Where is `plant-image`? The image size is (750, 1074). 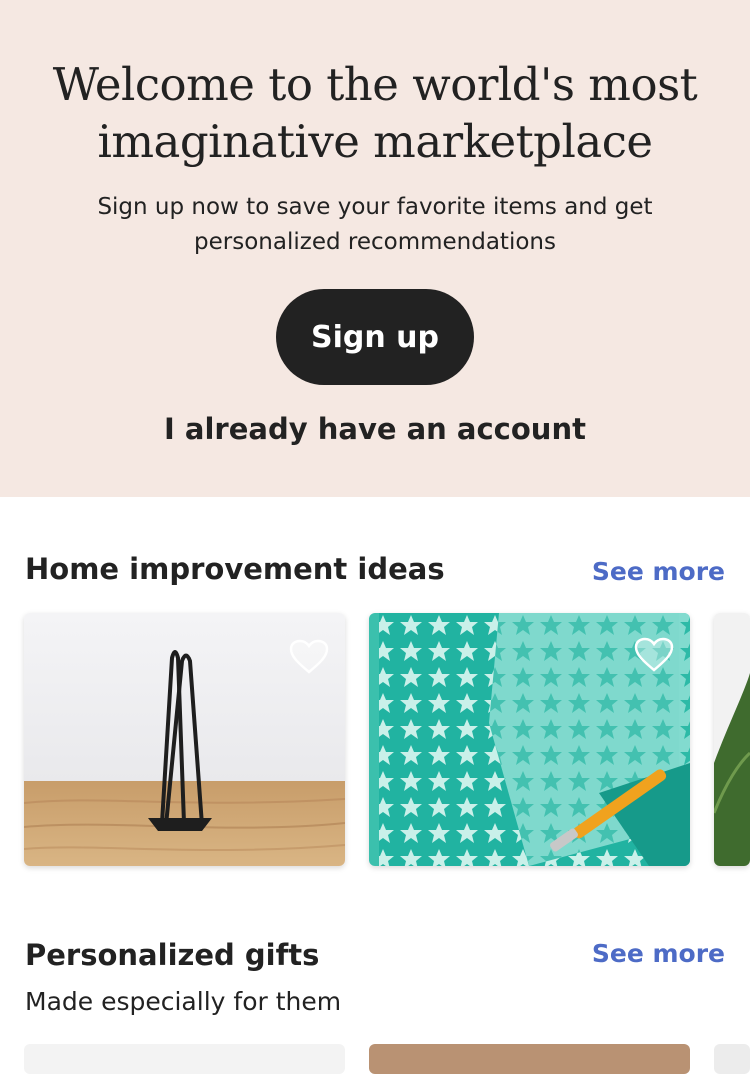 plant-image is located at coordinates (732, 739).